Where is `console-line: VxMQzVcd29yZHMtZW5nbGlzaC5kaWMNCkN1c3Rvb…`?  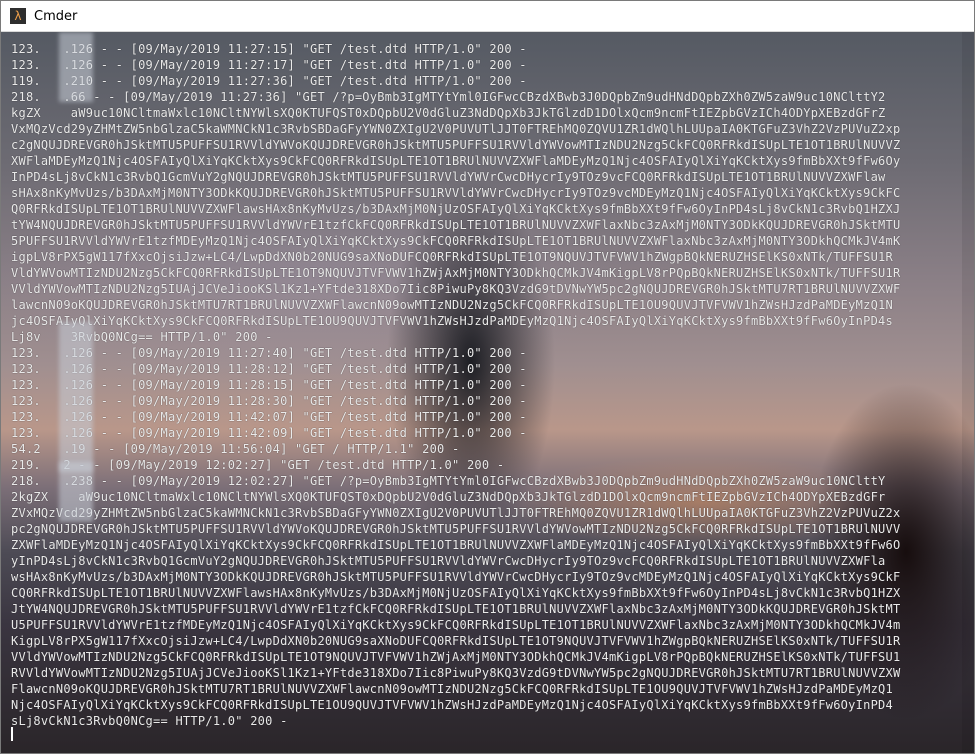 console-line: VxMQzVcd29yZHMtZW5nbGlzaC5kaWMNCkN1c3Rvb… is located at coordinates (456, 129).